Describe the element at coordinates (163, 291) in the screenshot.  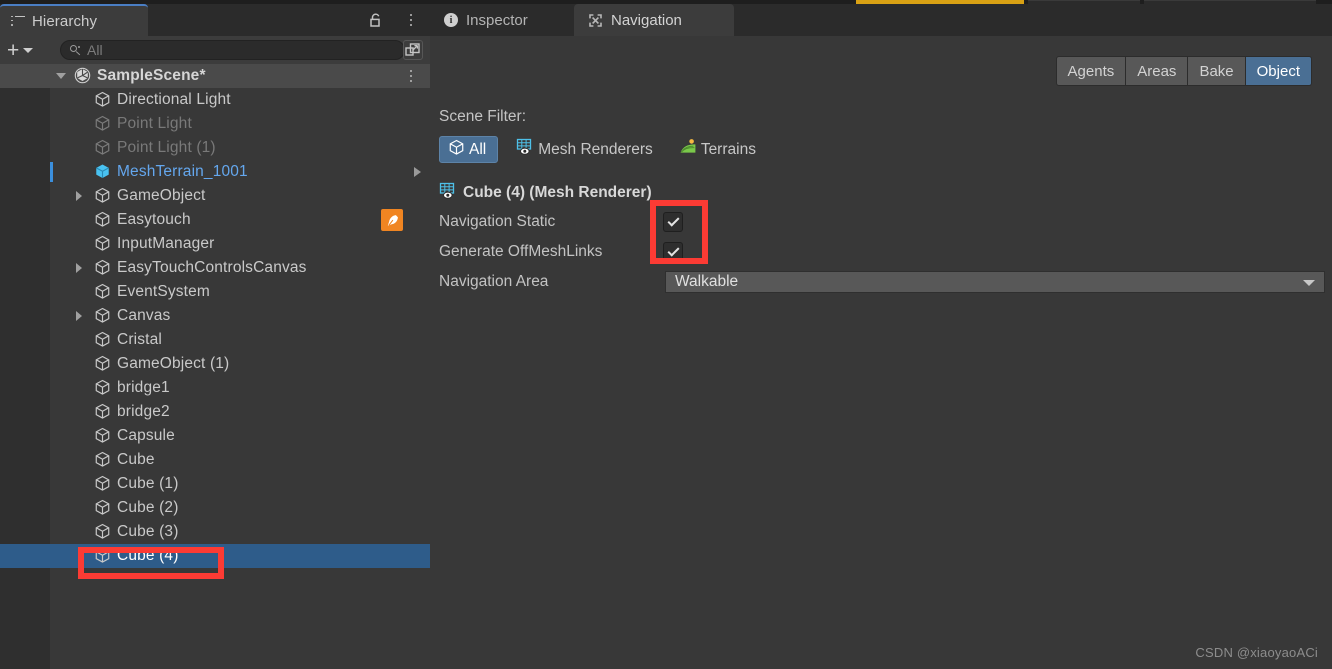
I see `hierarchy-item-label: EventSystem` at that location.